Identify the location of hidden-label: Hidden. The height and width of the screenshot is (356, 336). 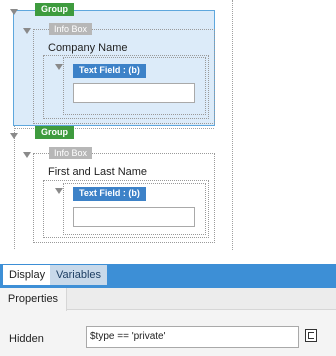
(26, 339).